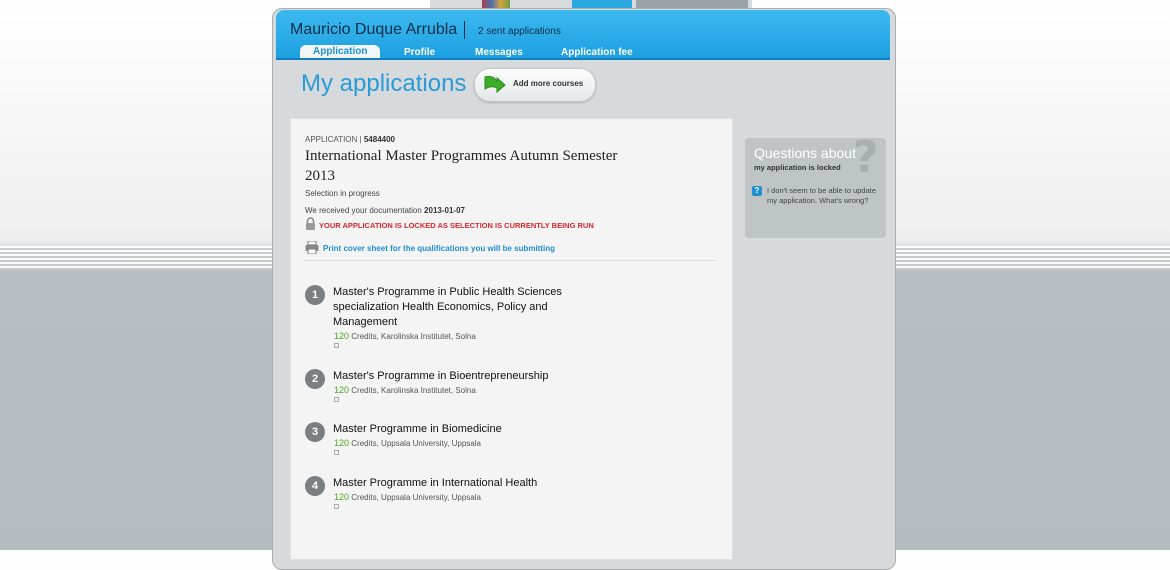  Describe the element at coordinates (315, 432) in the screenshot. I see `course-number: 3` at that location.